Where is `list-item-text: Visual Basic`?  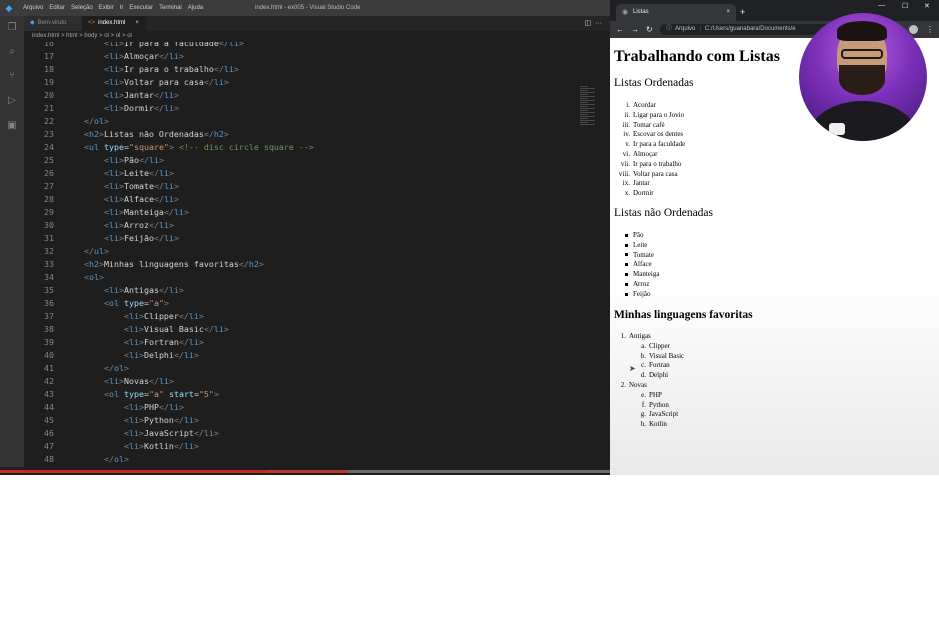
list-item-text: Visual Basic is located at coordinates (667, 355).